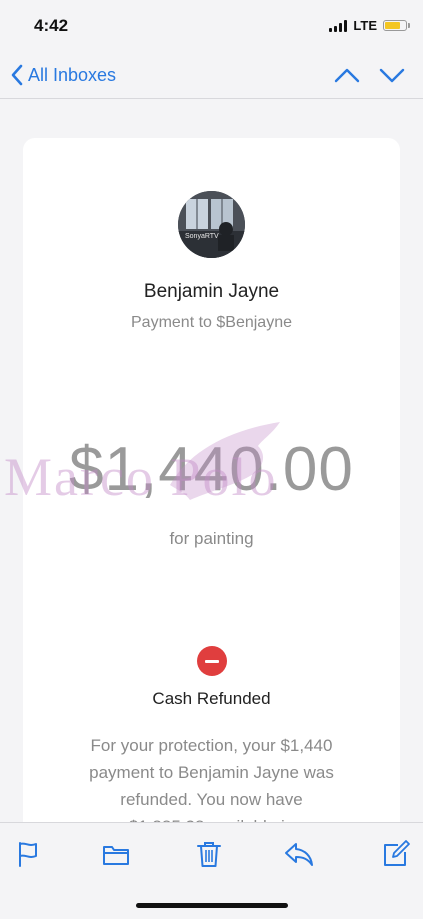  I want to click on chevron-left-icon, so click(17, 75).